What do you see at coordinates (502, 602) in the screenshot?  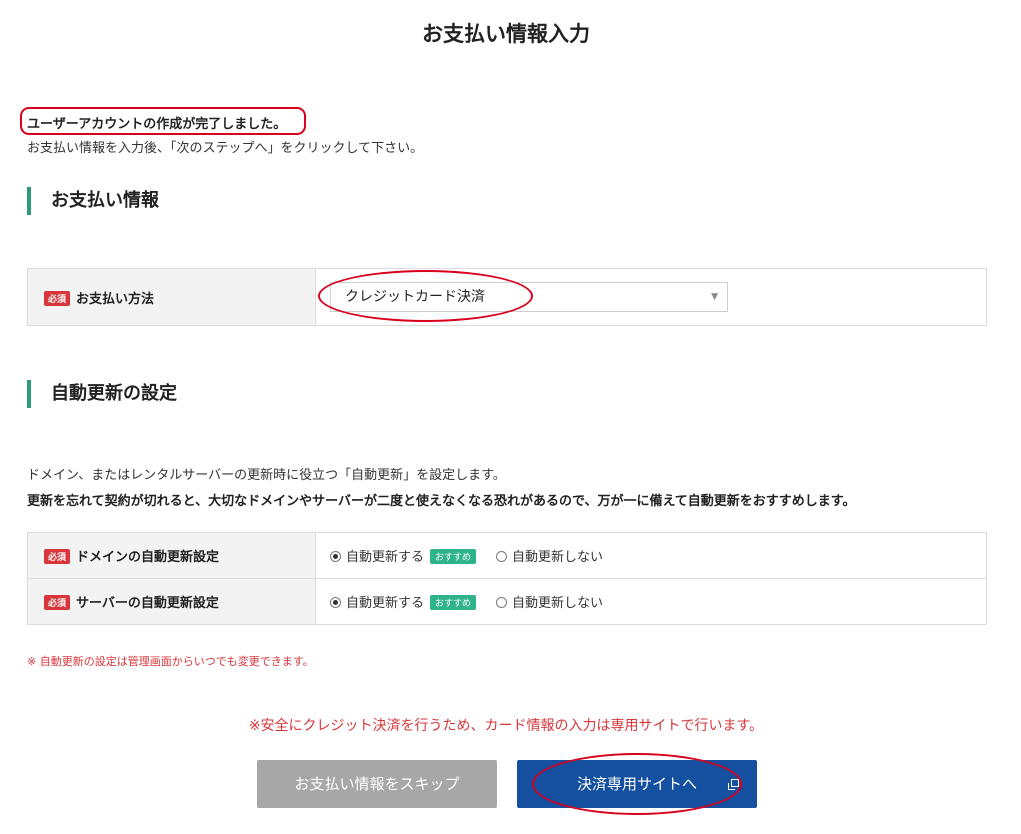 I see `server-renew-off-radio` at bounding box center [502, 602].